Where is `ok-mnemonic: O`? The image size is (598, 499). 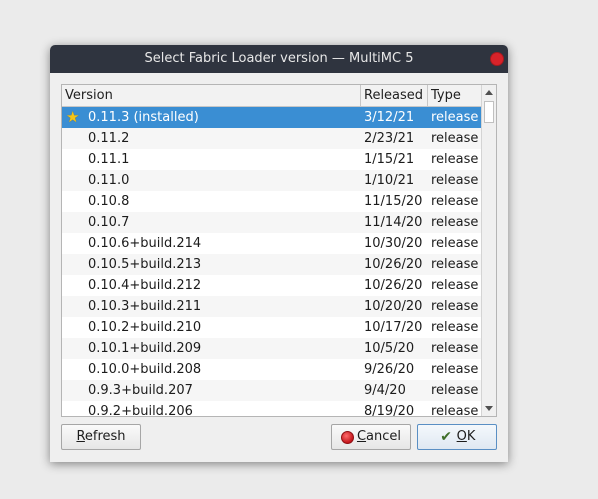
ok-mnemonic: O is located at coordinates (461, 436).